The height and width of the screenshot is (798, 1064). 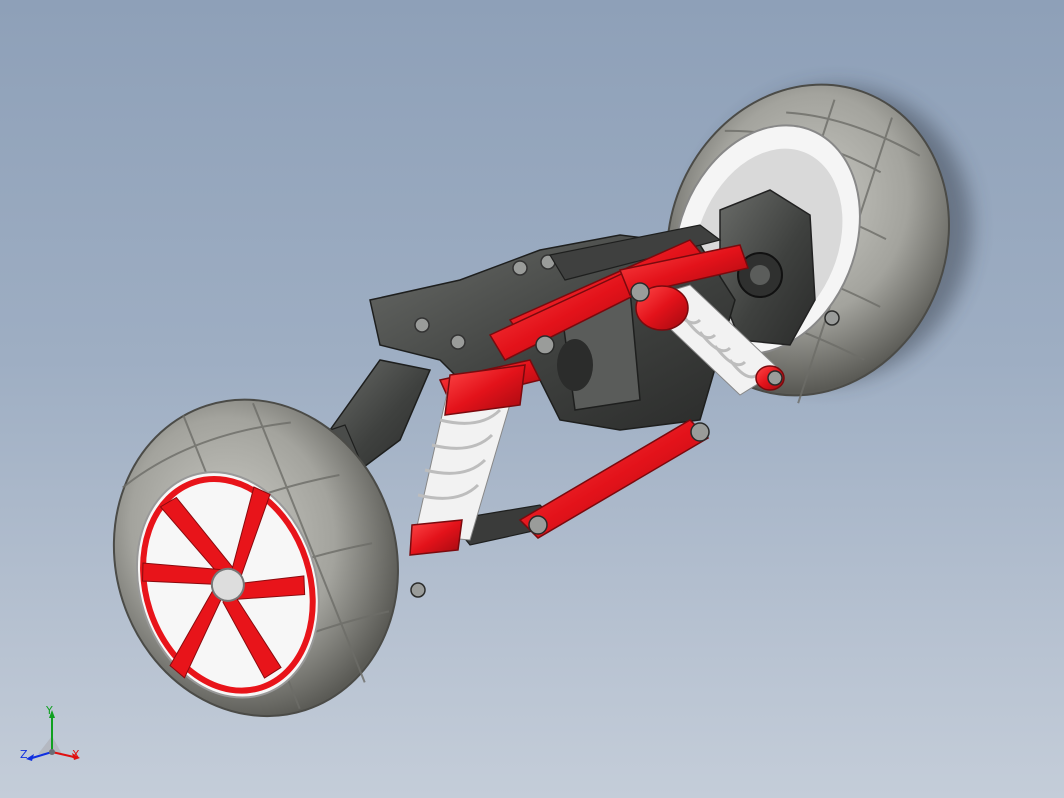 I want to click on triad-z-label: Z, so click(x=24, y=754).